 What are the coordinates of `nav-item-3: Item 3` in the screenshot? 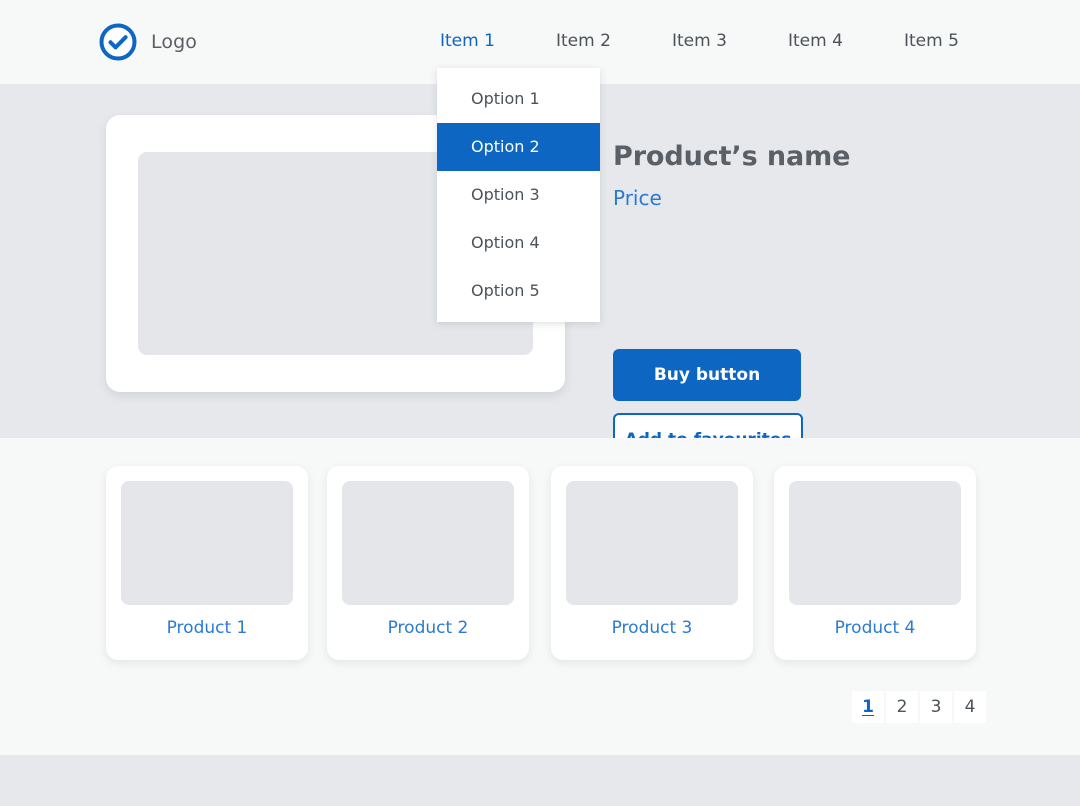 It's located at (730, 41).